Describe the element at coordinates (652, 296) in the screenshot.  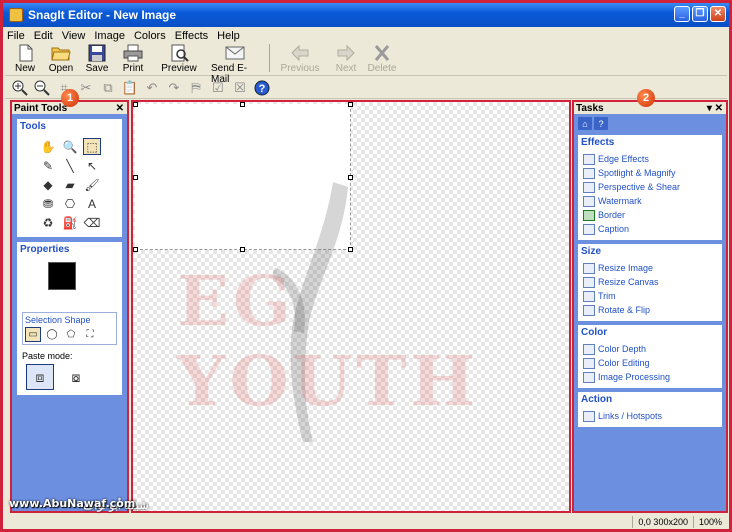
I see `task-trim: Trim` at that location.